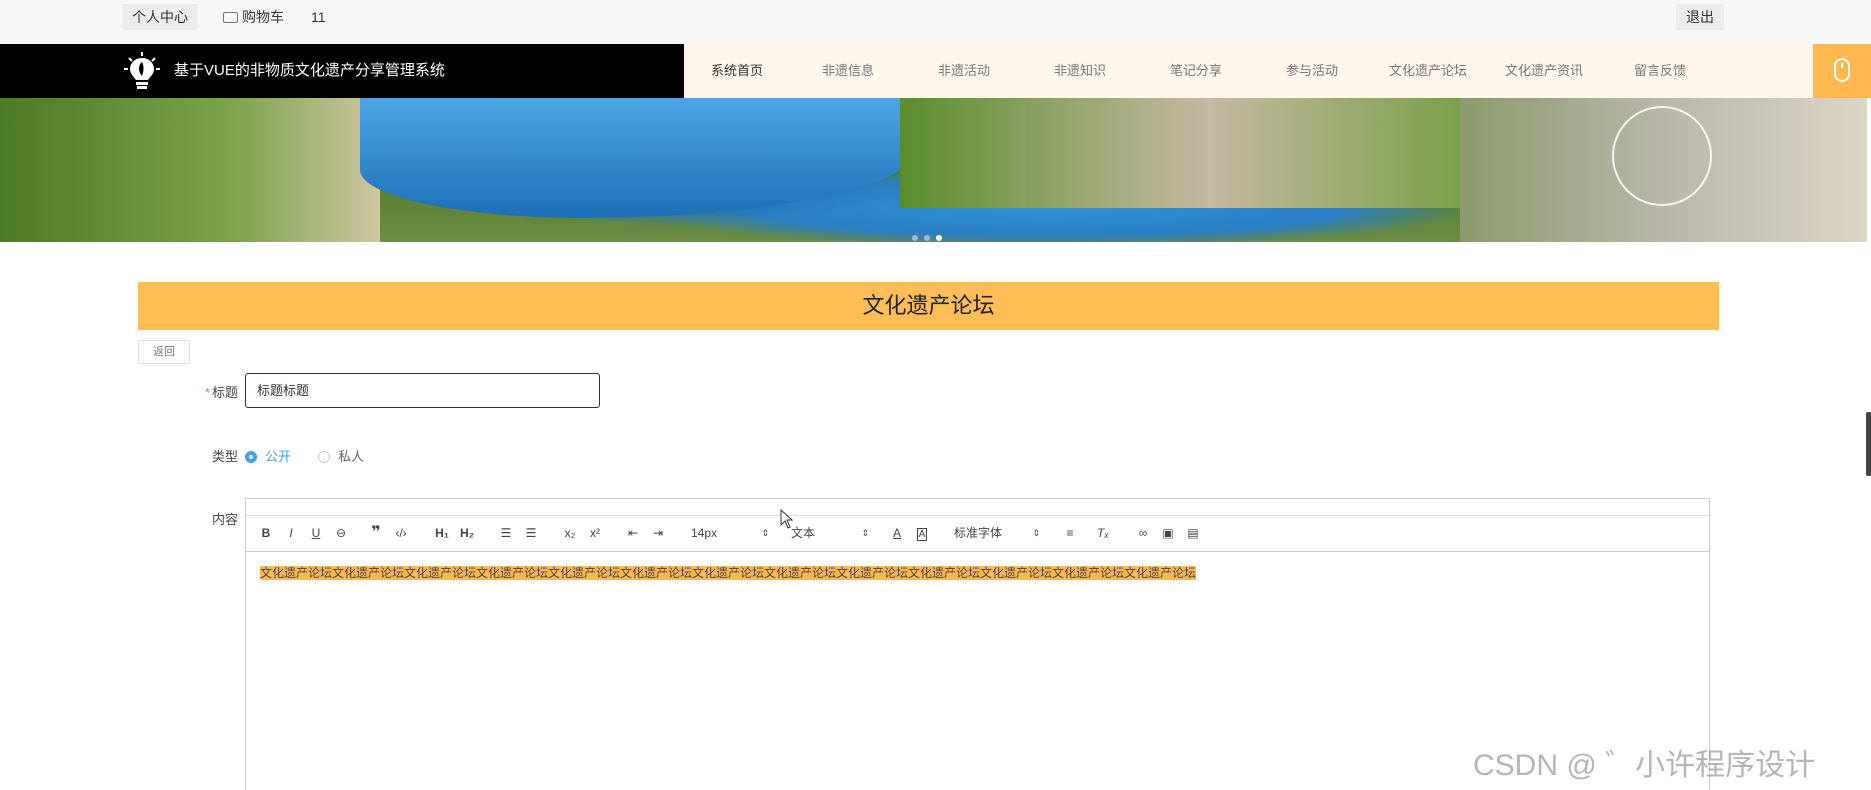  Describe the element at coordinates (1193, 533) in the screenshot. I see `video-icon: ▤` at that location.